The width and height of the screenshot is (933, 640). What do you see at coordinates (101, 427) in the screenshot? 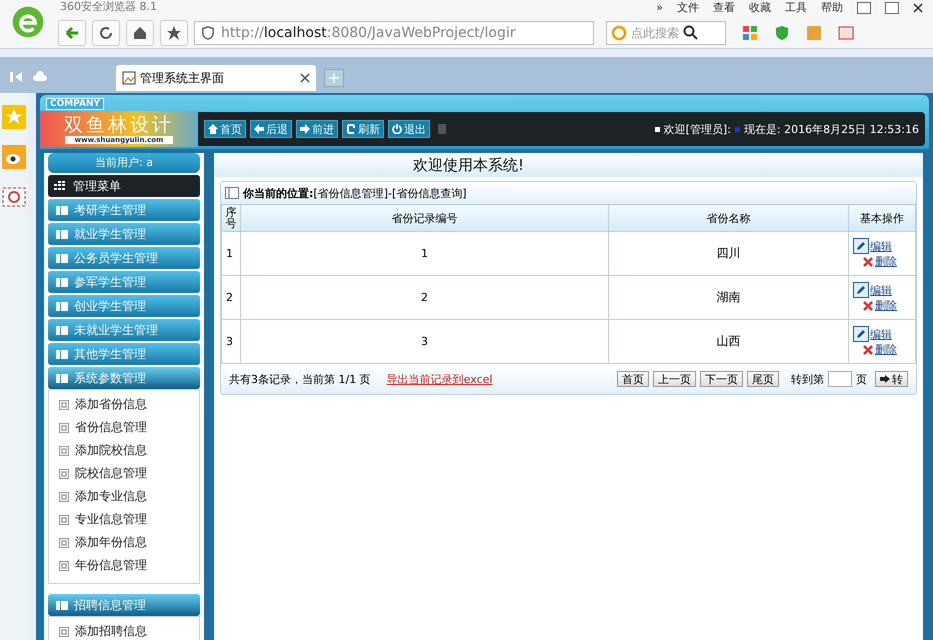
I see `menu-item: 省份信息管理` at bounding box center [101, 427].